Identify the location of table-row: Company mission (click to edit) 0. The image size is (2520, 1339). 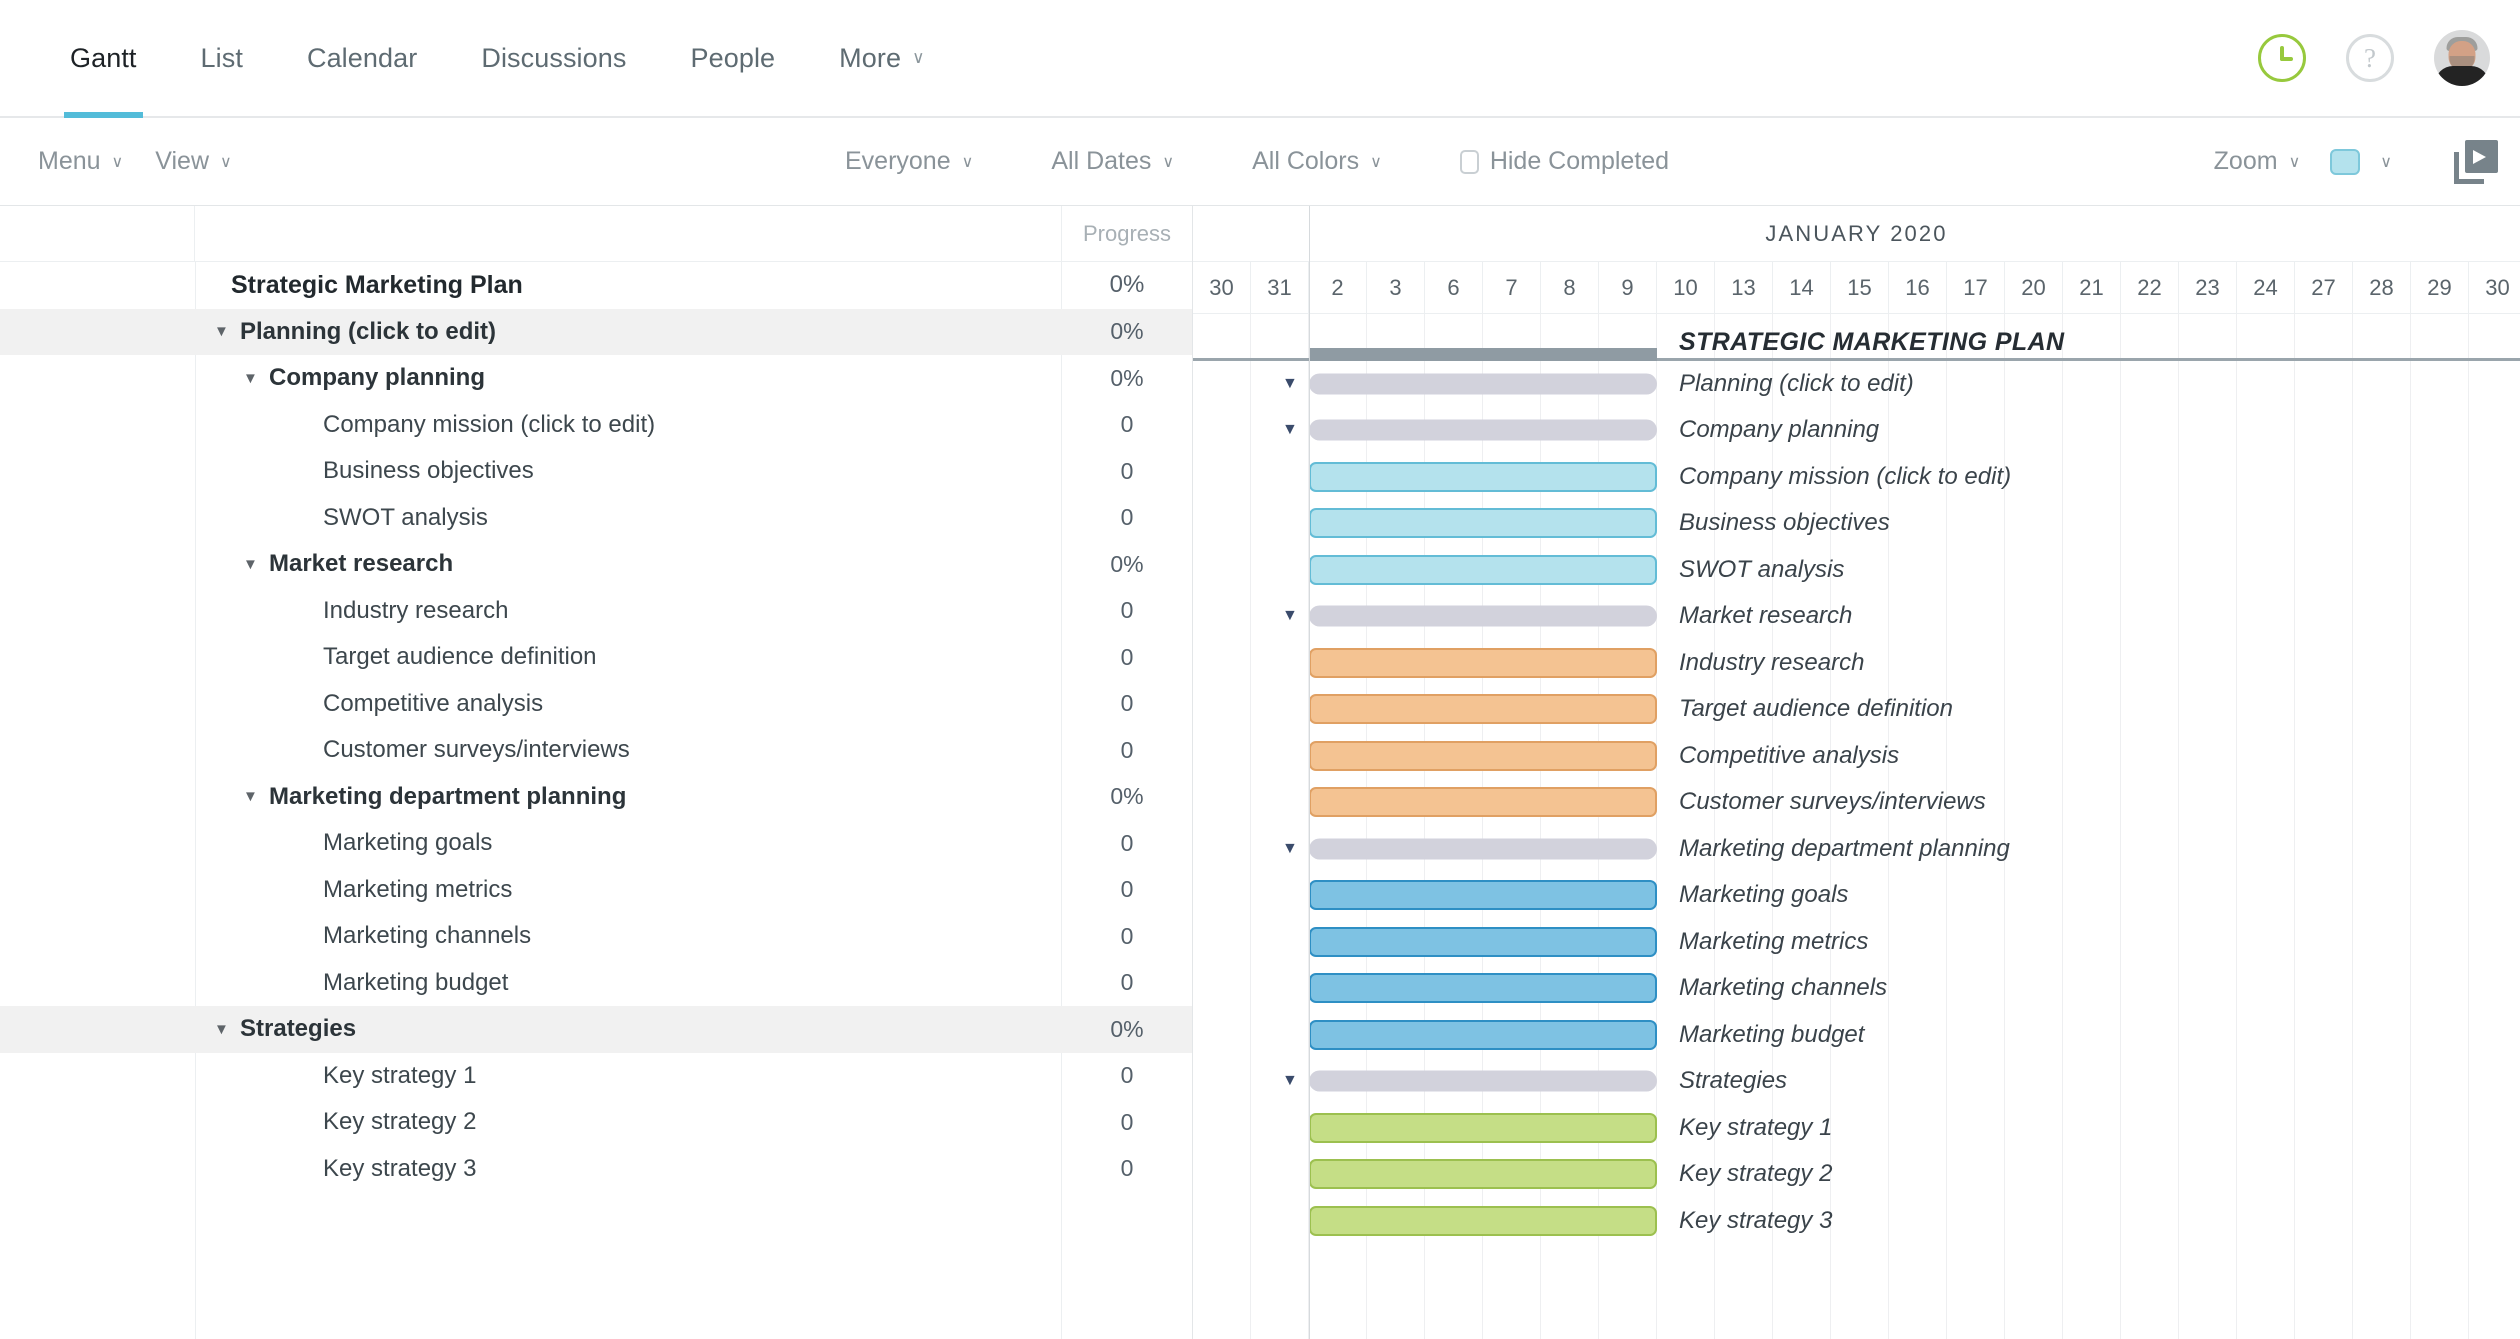
(596, 425).